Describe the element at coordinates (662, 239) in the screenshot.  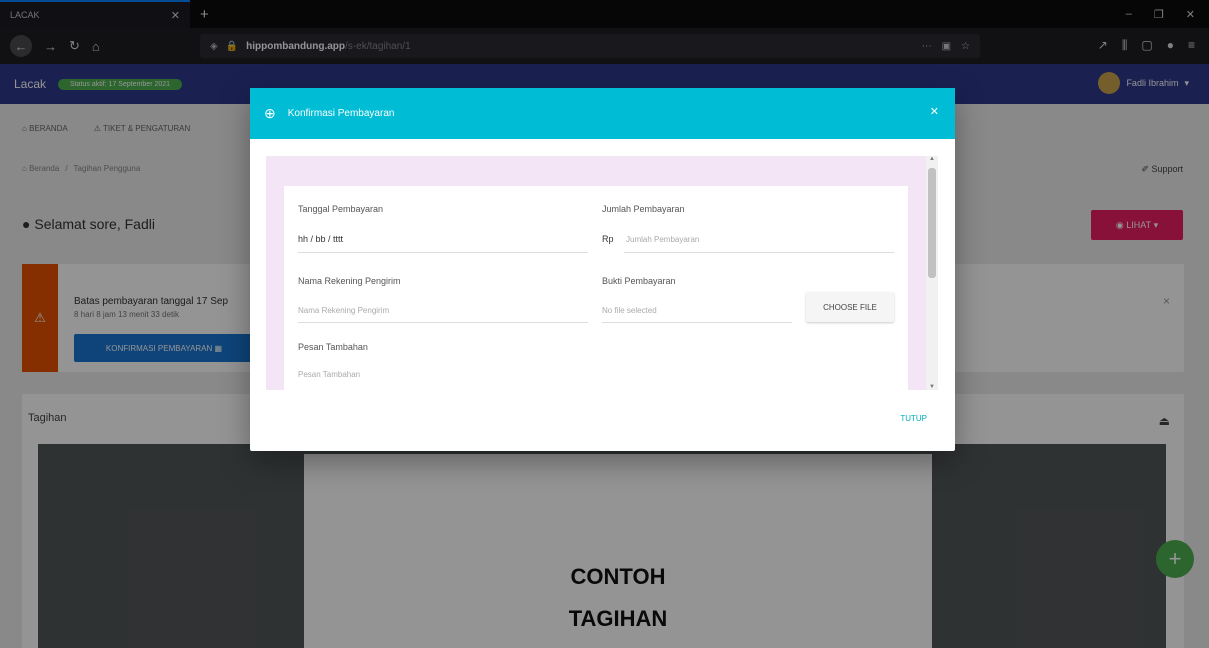
I see `jumlah-input: Jumlah Pembayaran` at that location.